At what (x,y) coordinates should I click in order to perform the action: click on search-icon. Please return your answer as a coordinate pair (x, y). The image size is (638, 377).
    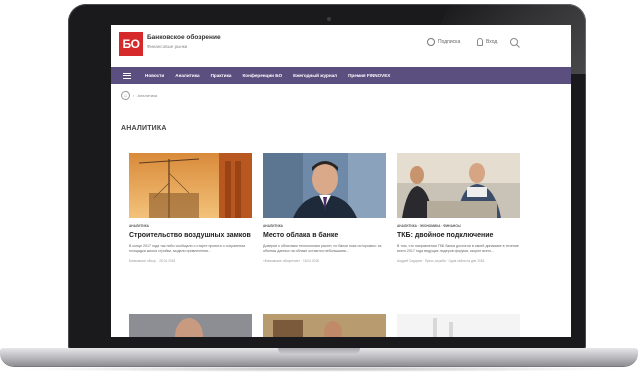
    Looking at the image, I should click on (515, 43).